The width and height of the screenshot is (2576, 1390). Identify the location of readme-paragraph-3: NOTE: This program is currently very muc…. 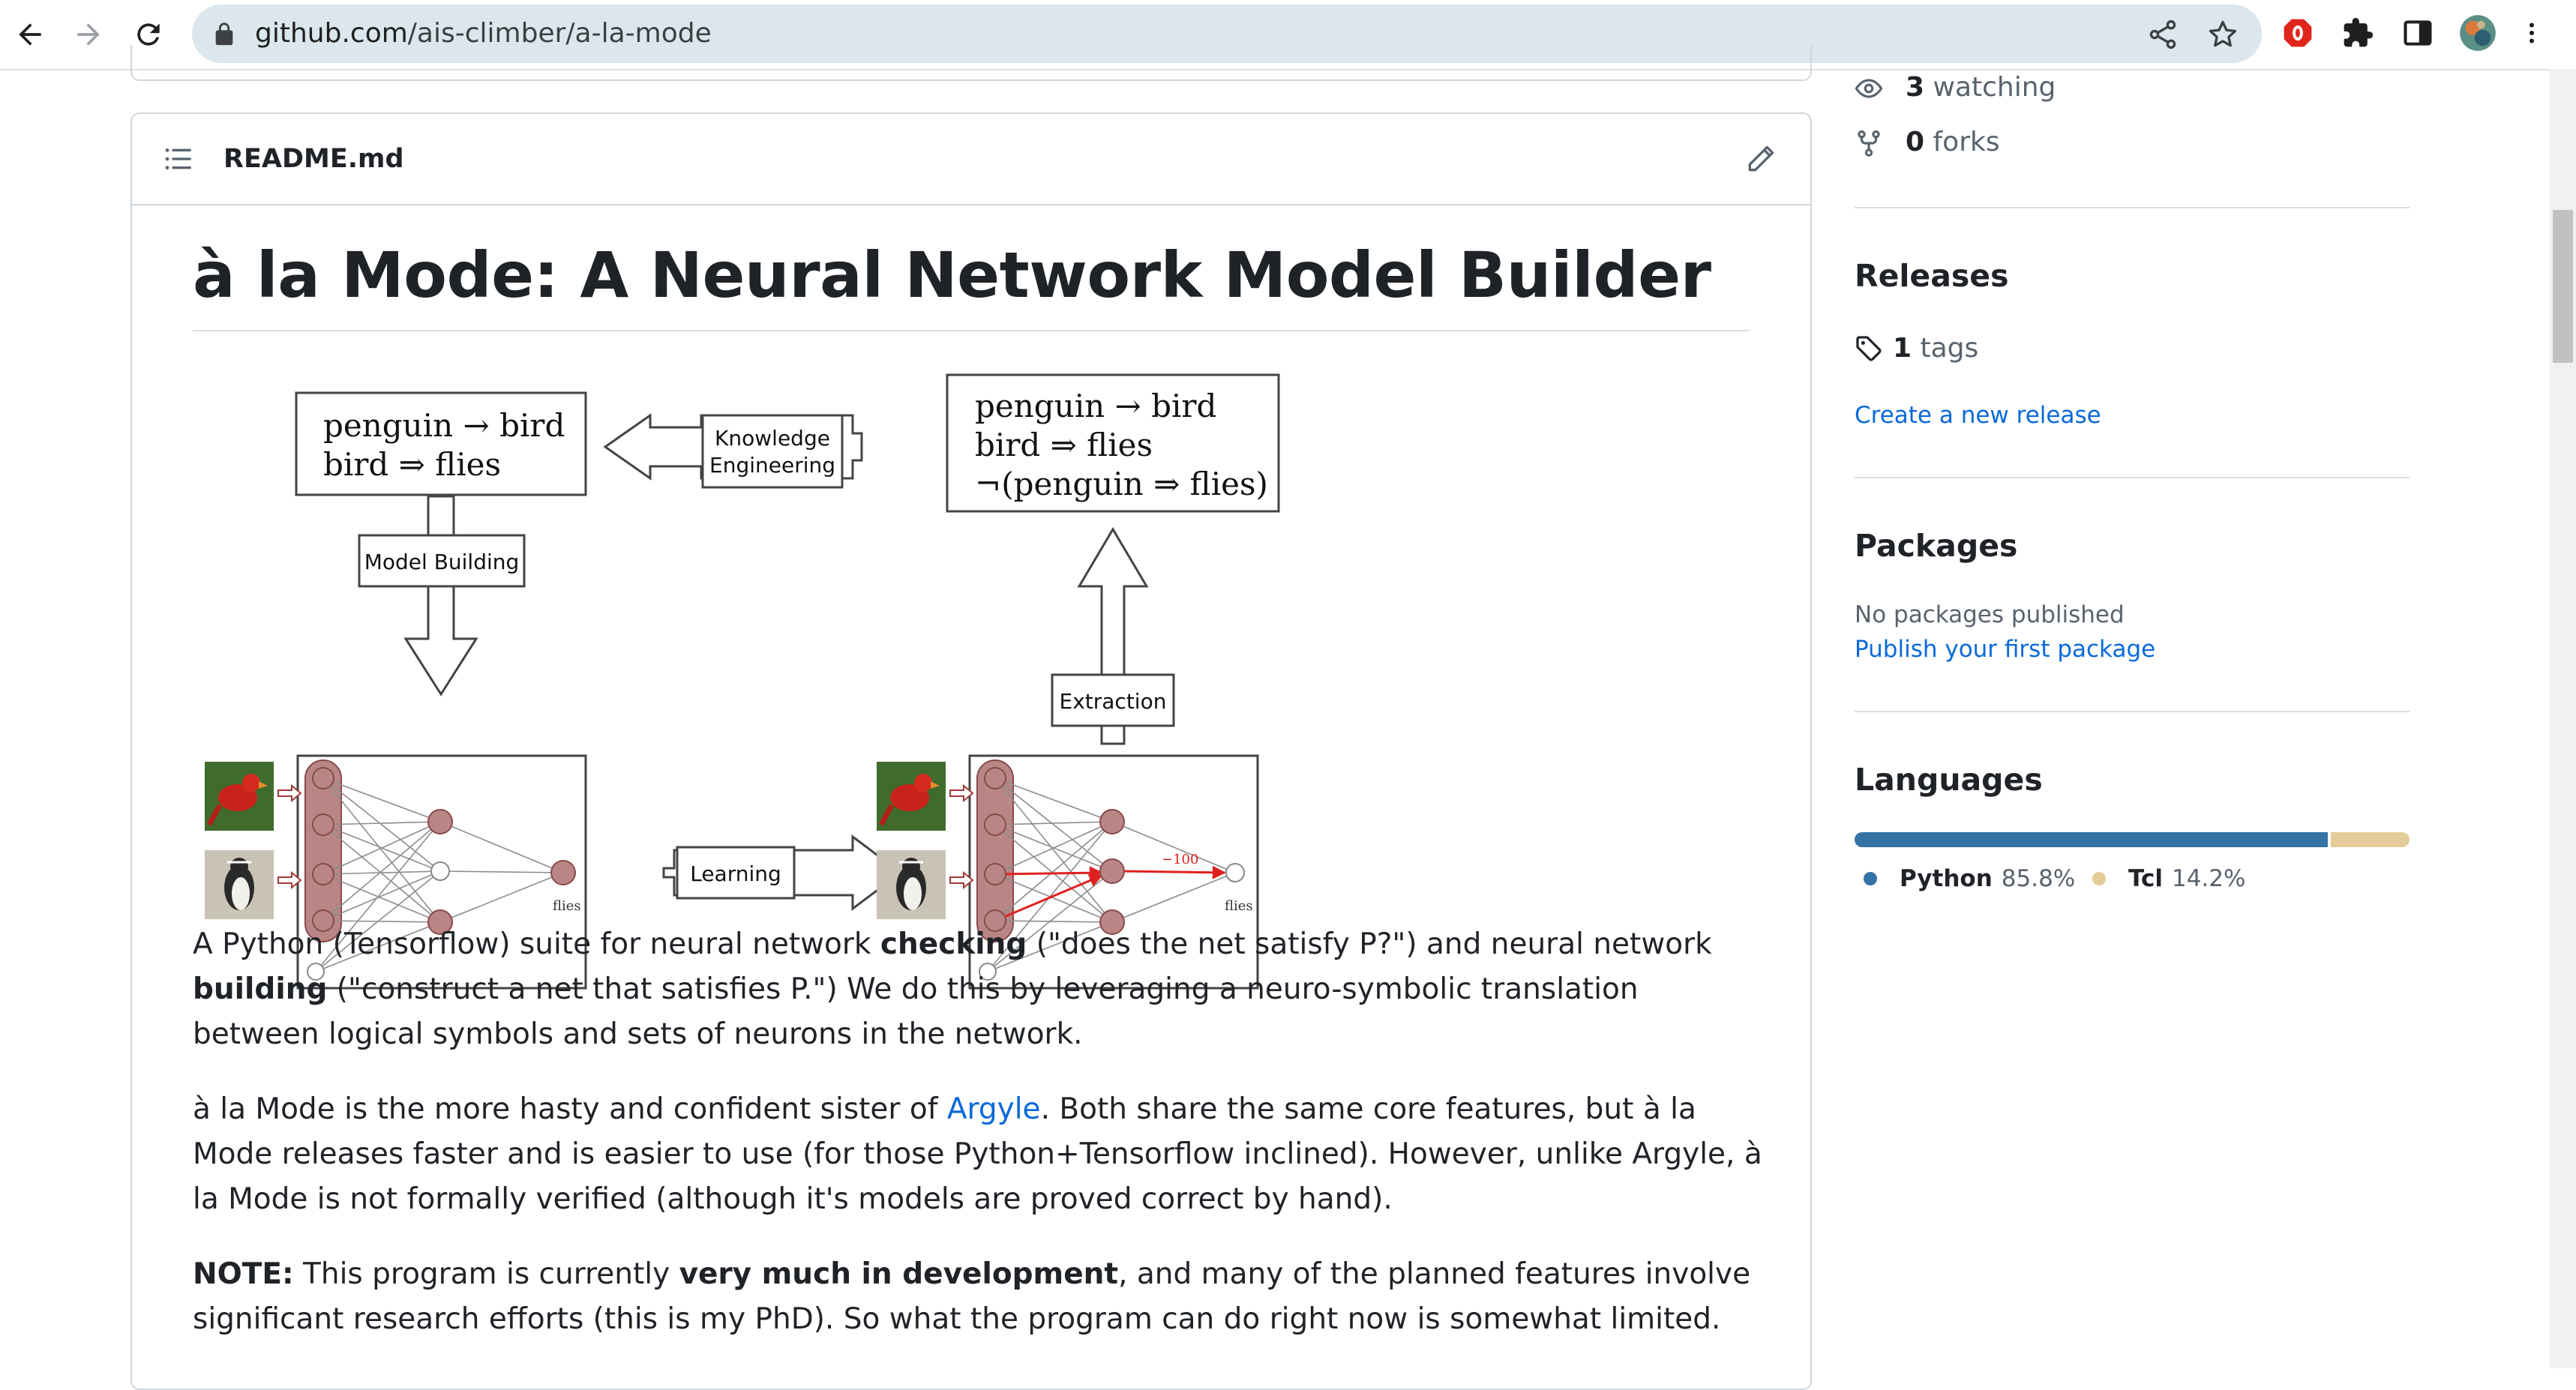
(981, 1297).